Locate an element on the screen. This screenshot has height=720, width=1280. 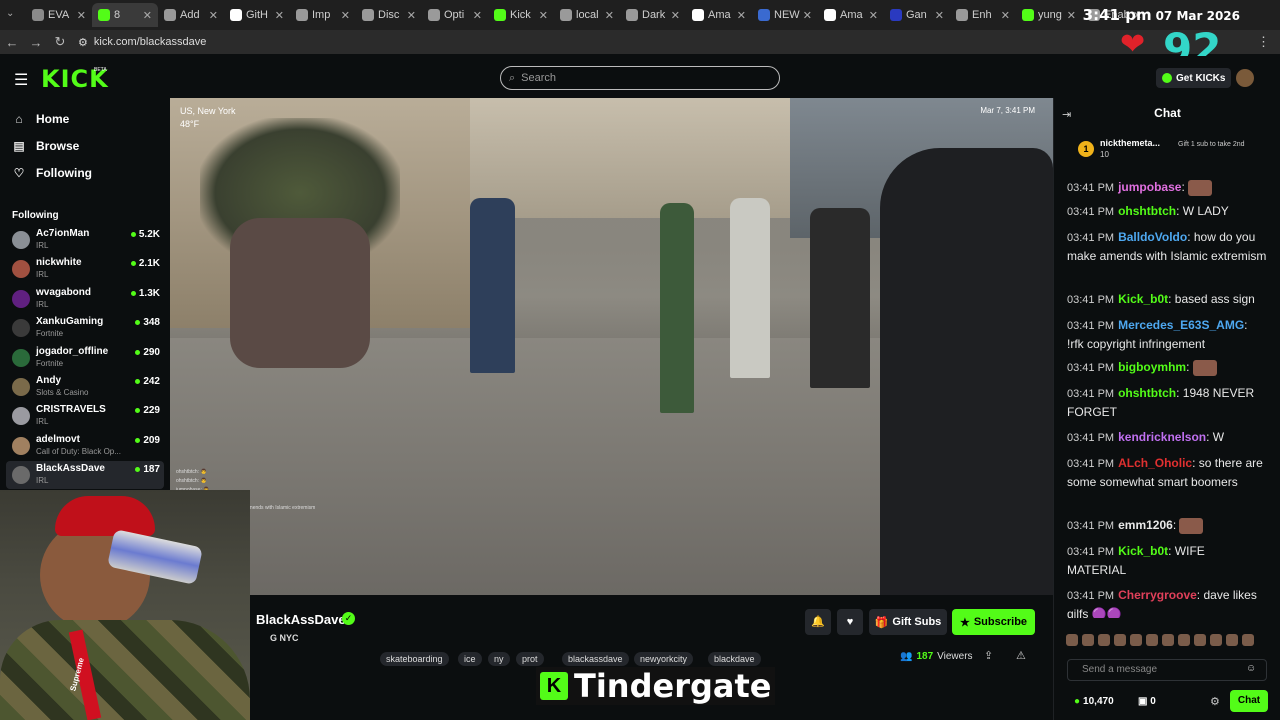
chat-username: Mercedes_E63S_AMG is located at coordinates (1181, 325).